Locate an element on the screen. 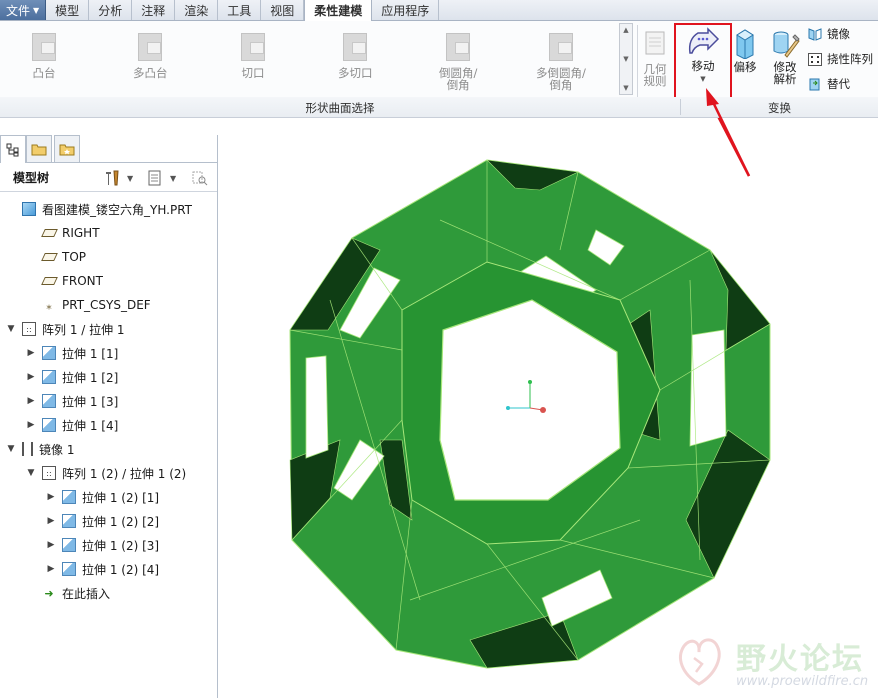 The width and height of the screenshot is (878, 698). csys-icon: ⁎ is located at coordinates (49, 305).